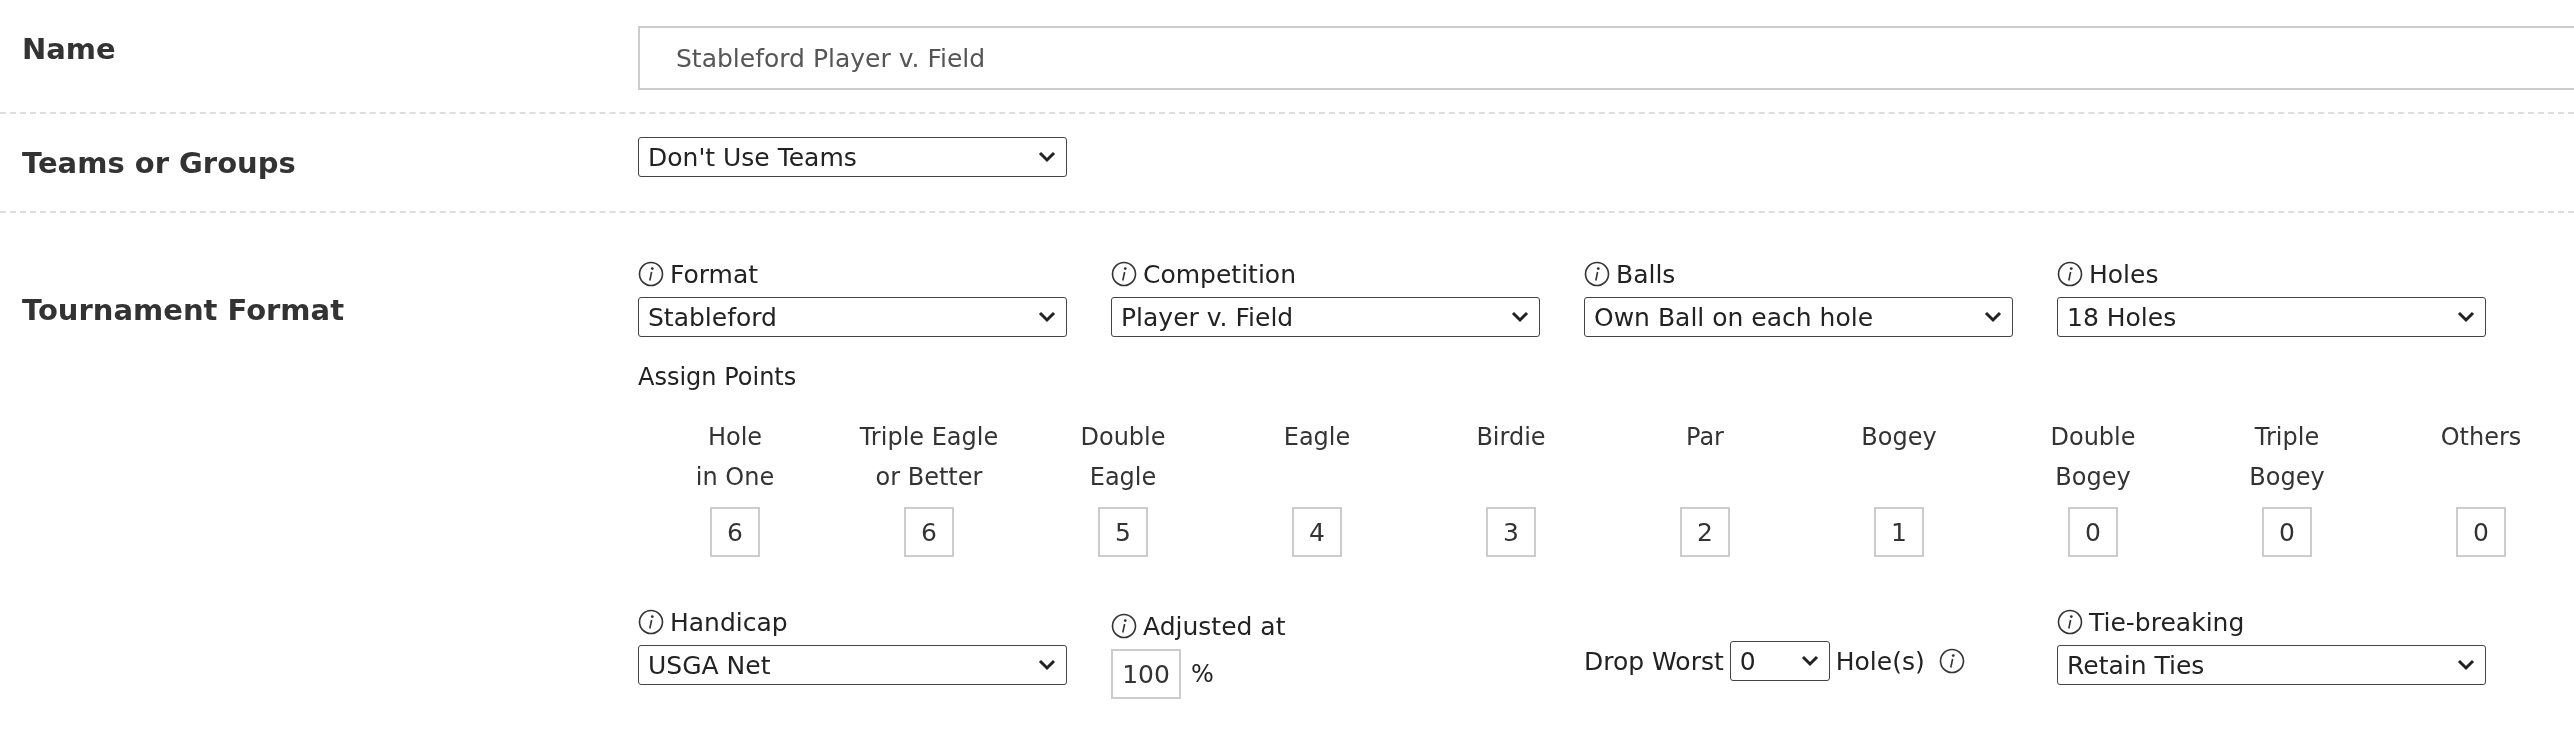 The width and height of the screenshot is (2574, 756). What do you see at coordinates (1511, 437) in the screenshot?
I see `score-label: Birdie` at bounding box center [1511, 437].